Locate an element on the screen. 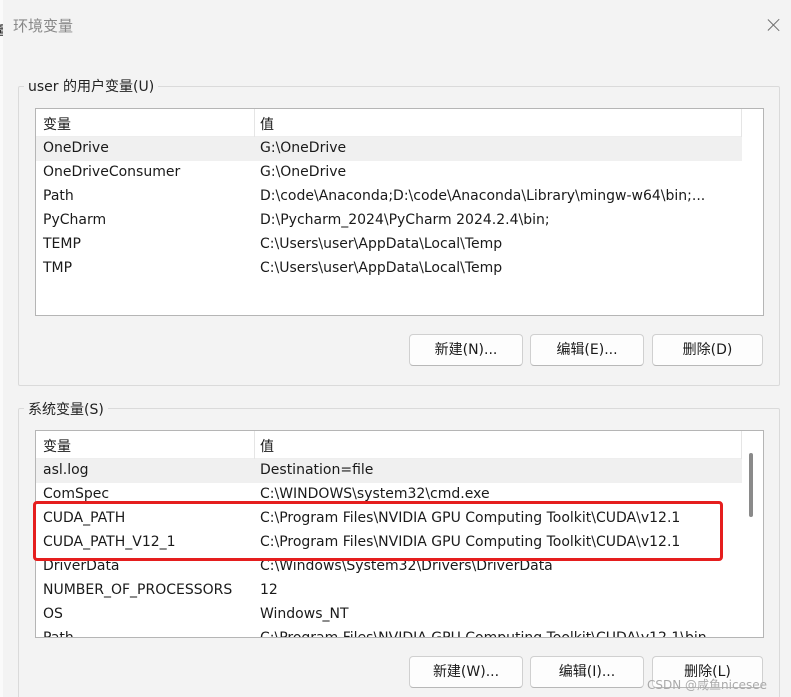 The height and width of the screenshot is (697, 791). watermark: CSDN @咸鱼nicesee is located at coordinates (707, 685).